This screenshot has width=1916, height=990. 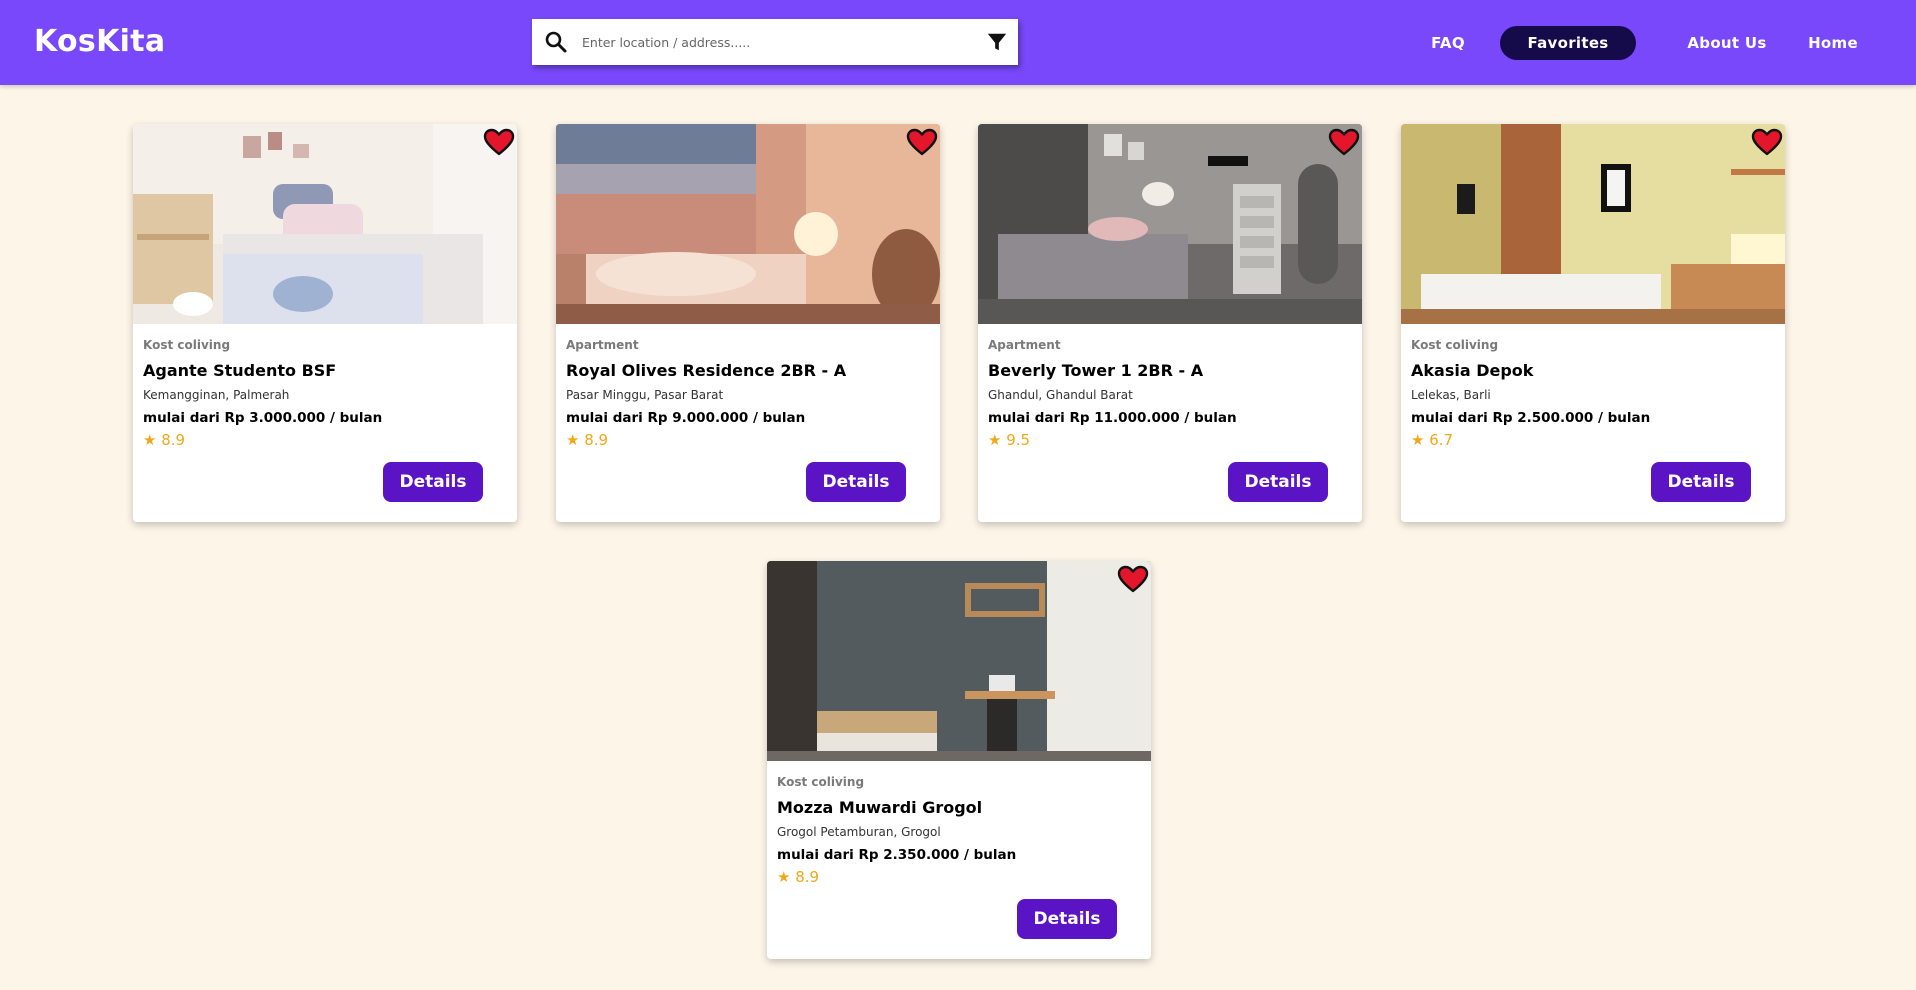 I want to click on listing-name: Agante Studento BSF, so click(x=240, y=370).